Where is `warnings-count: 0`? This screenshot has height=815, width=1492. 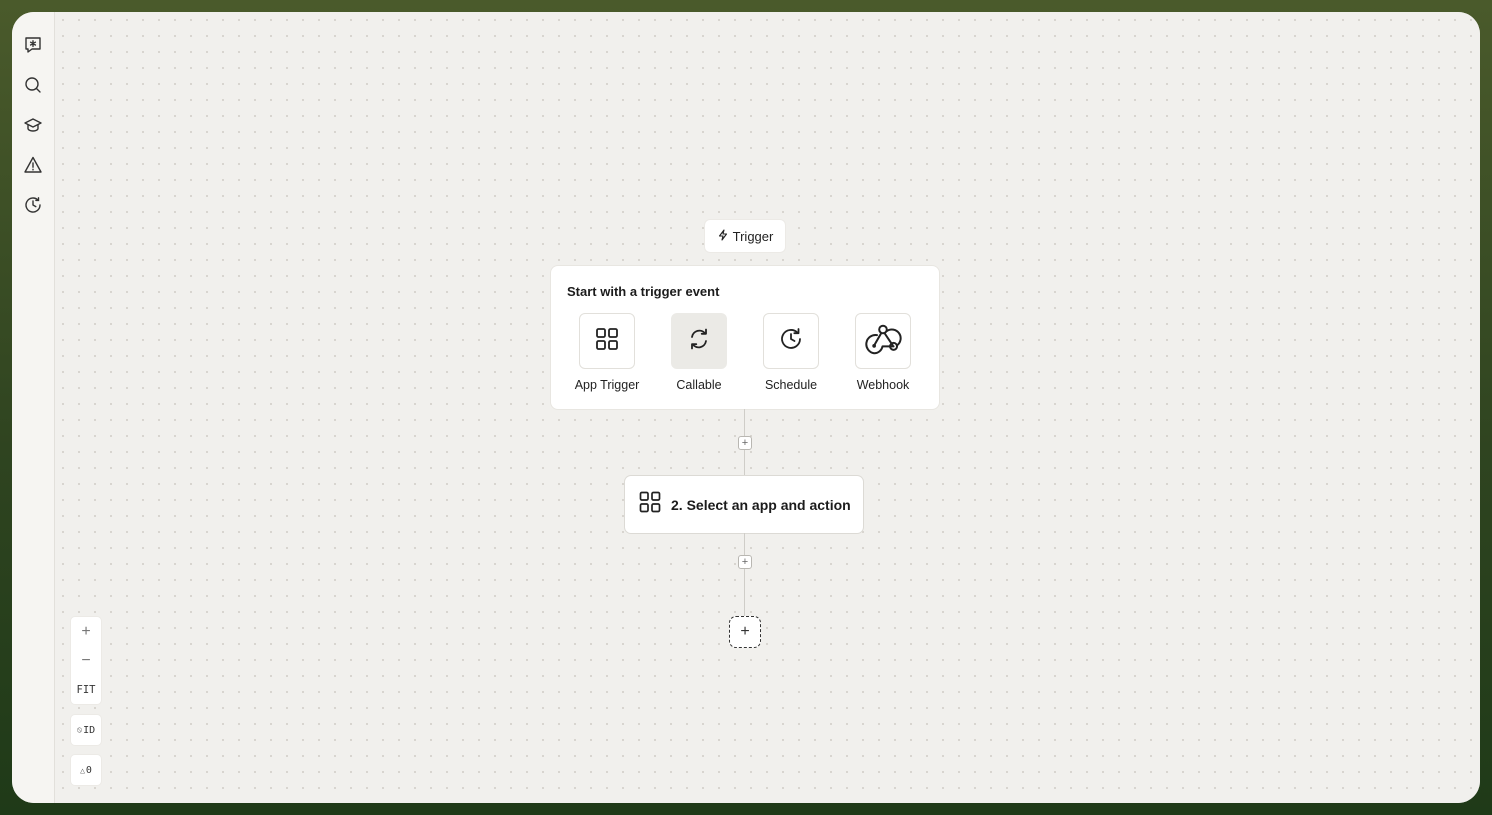
warnings-count: 0 is located at coordinates (88, 770).